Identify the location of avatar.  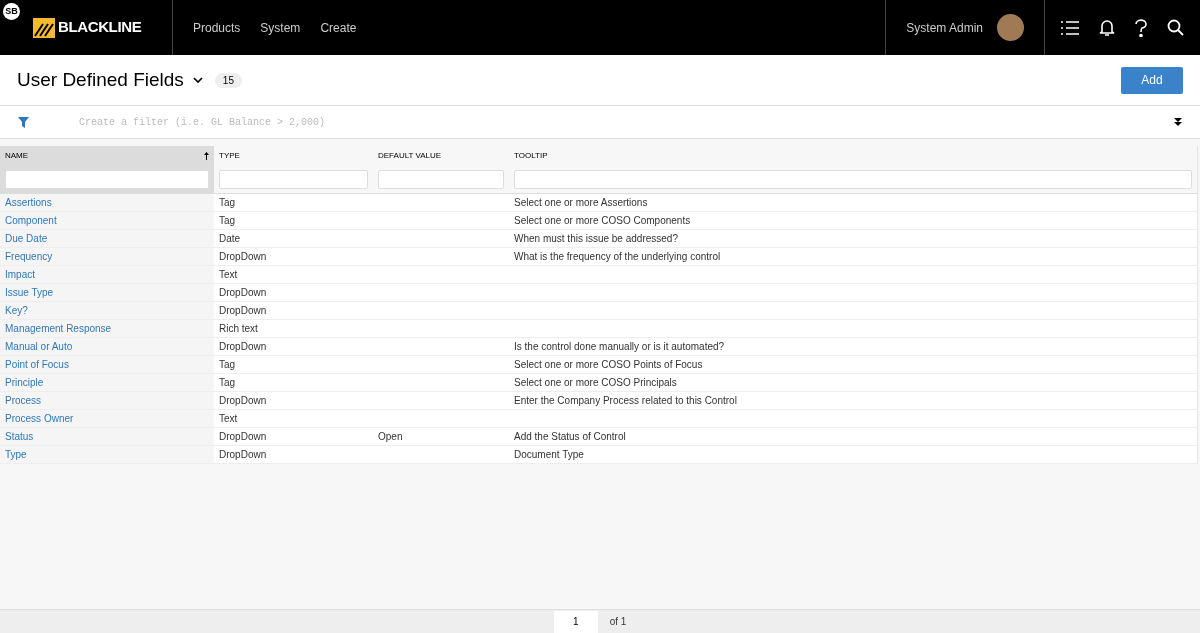
(1010, 27).